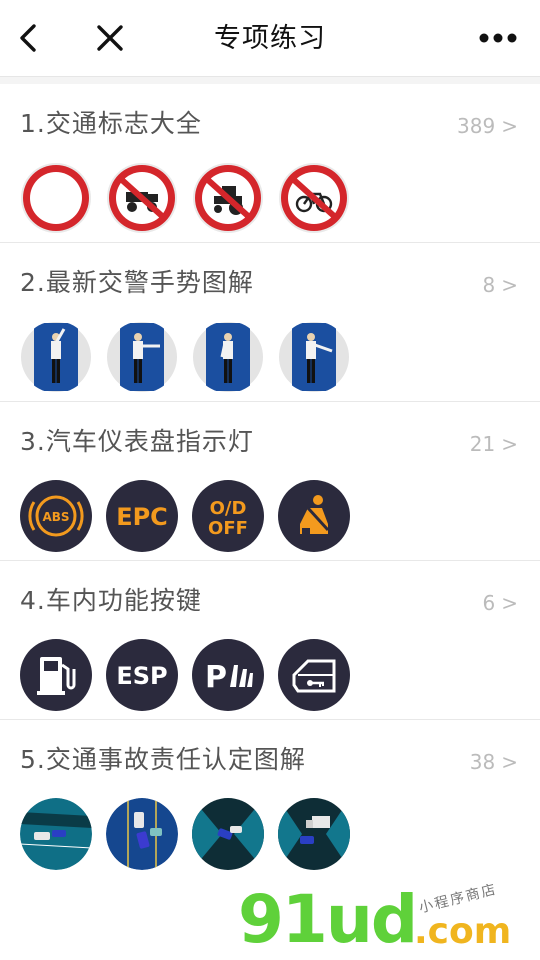 This screenshot has height=960, width=540. I want to click on page-title: 专项练习, so click(270, 38).